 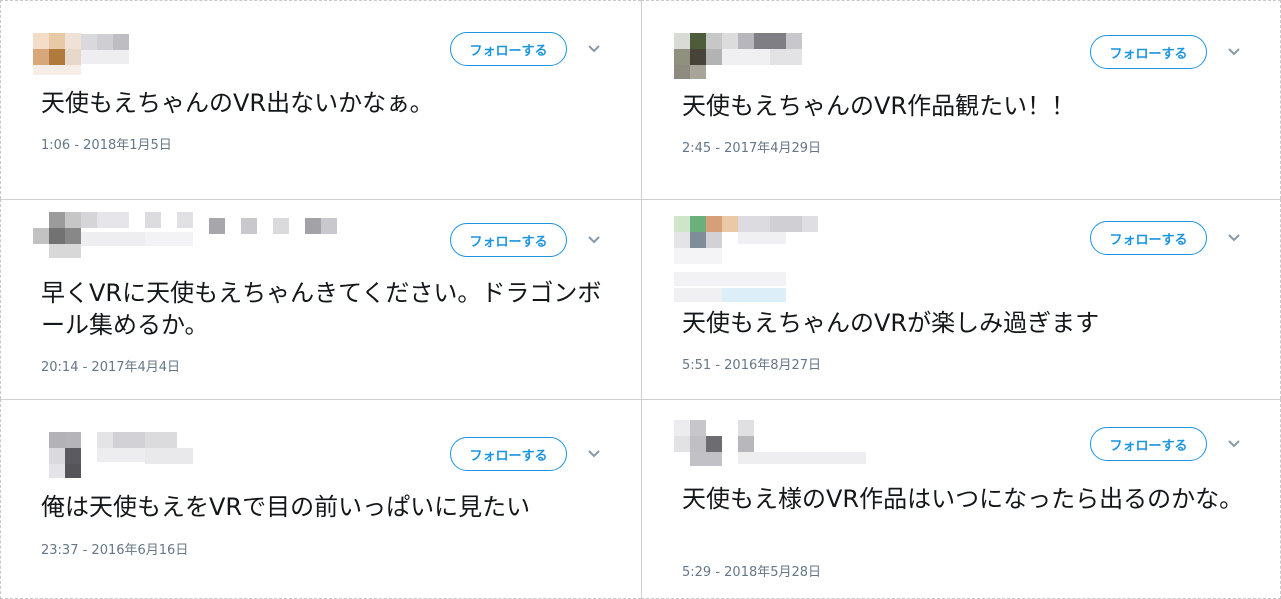 I want to click on tweet-text: 天使もえちゃんのVR出ないかなぁ。, so click(x=237, y=103).